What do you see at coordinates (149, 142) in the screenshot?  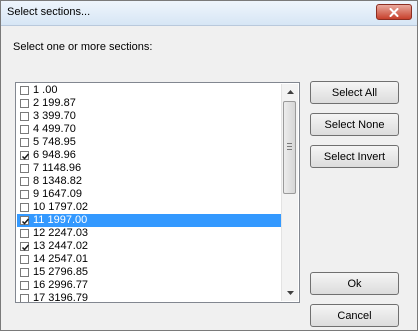 I see `list-item: 5 748.95` at bounding box center [149, 142].